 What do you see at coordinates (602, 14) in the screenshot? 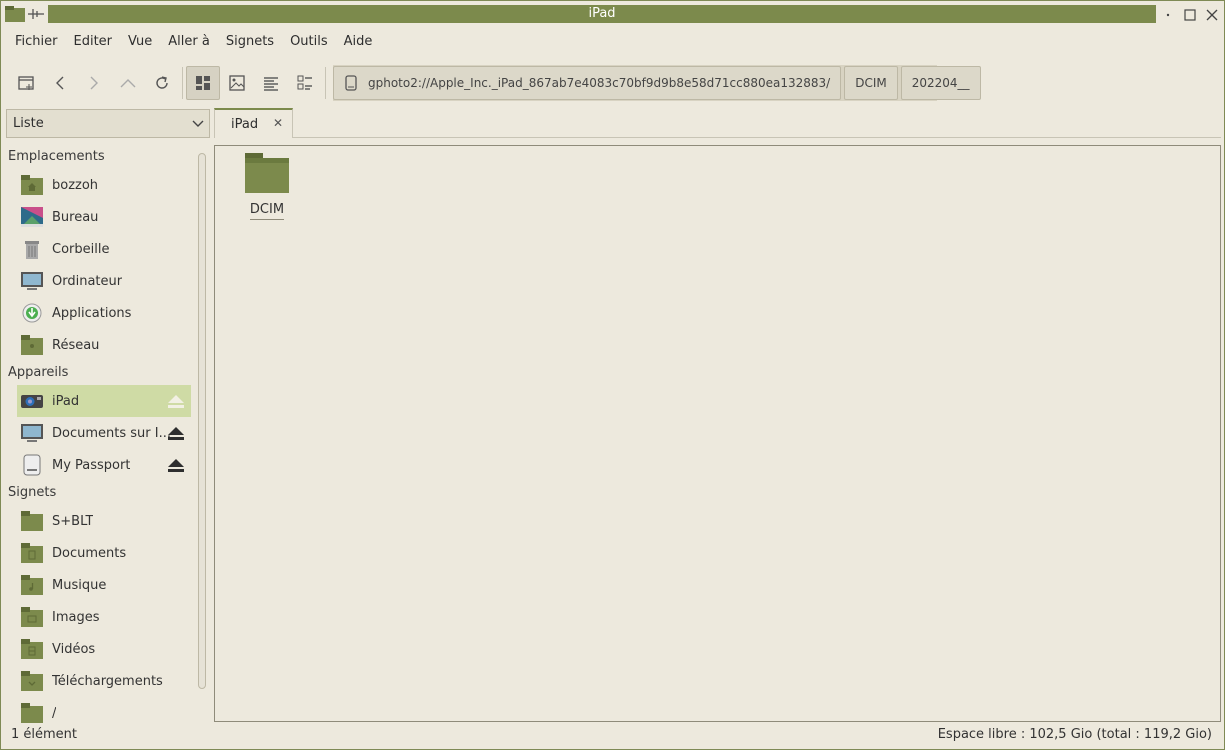
I see `window-title: iPad` at bounding box center [602, 14].